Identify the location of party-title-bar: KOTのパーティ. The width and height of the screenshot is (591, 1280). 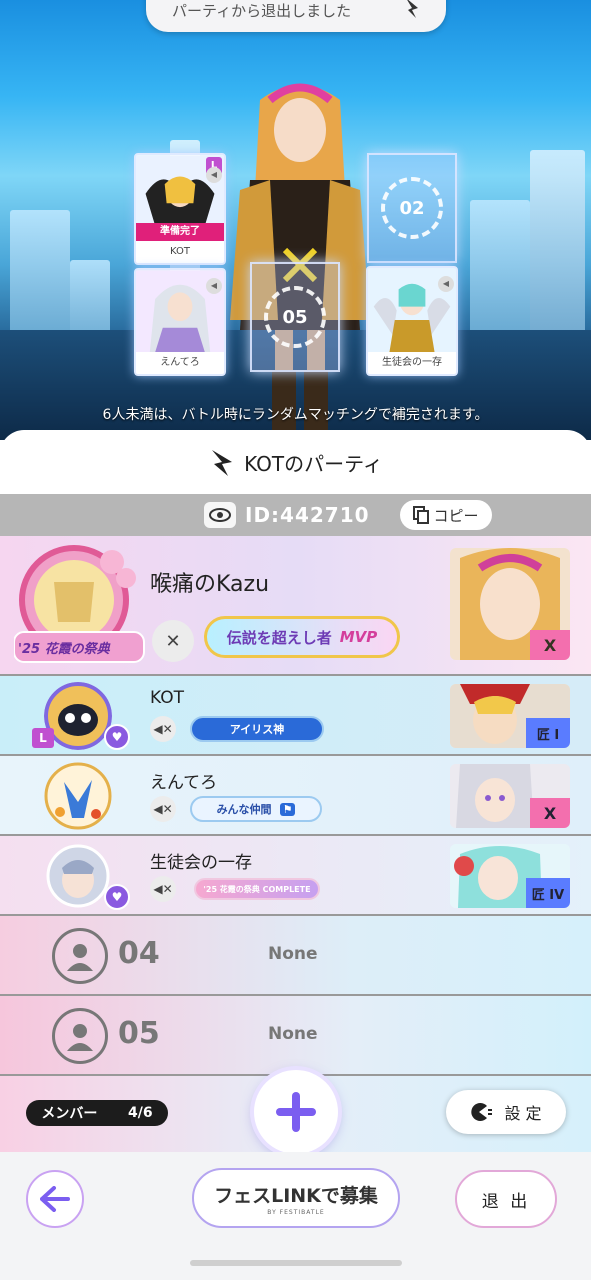
(295, 462).